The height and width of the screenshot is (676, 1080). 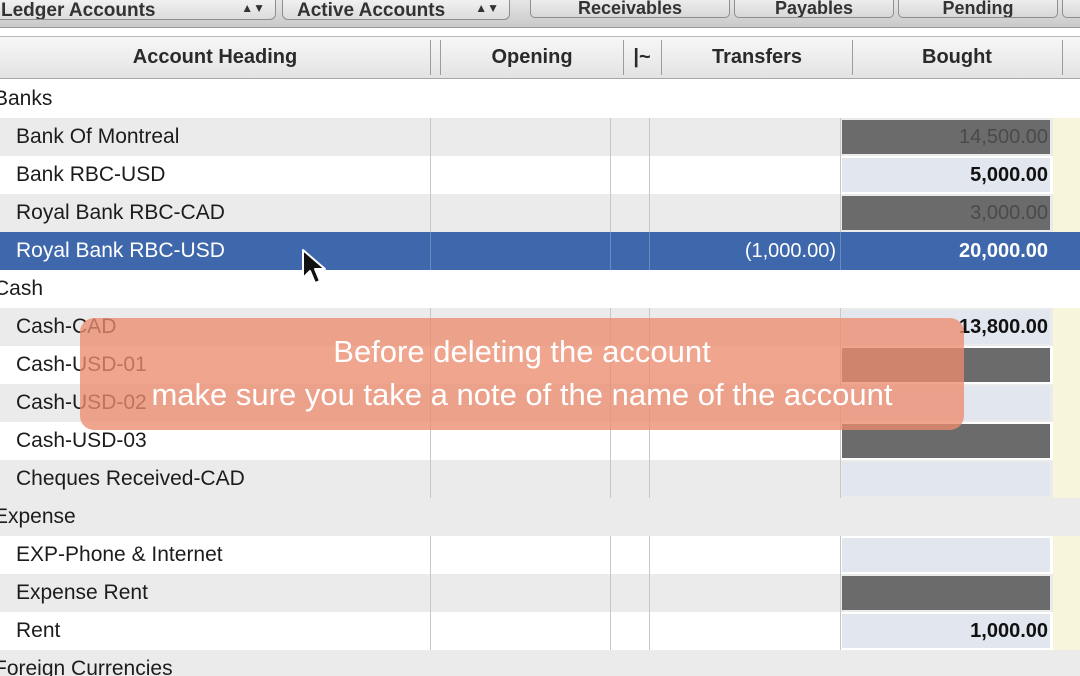 I want to click on table-row: Bank RBC-USD 5,000.00, so click(x=540, y=175).